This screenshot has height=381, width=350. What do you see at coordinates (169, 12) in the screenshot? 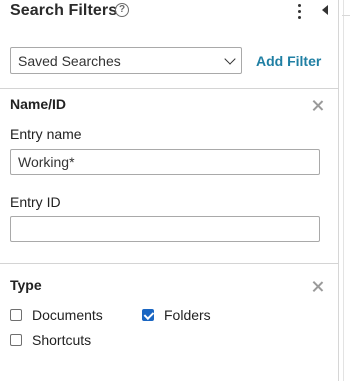
I see `panel-header: Search Filters ?` at bounding box center [169, 12].